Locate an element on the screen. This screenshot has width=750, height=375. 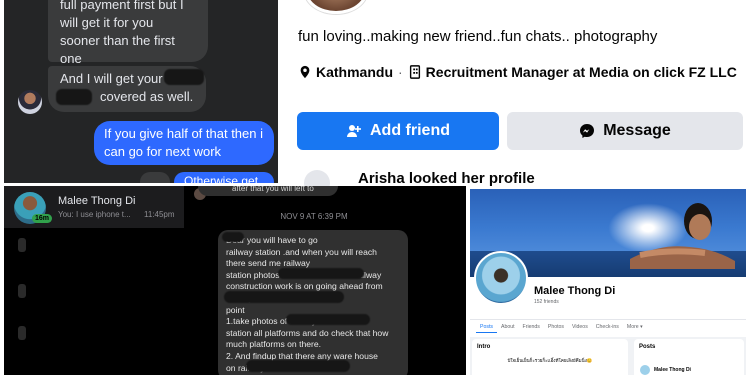
contact-name: Malee Thong Di is located at coordinates (97, 201).